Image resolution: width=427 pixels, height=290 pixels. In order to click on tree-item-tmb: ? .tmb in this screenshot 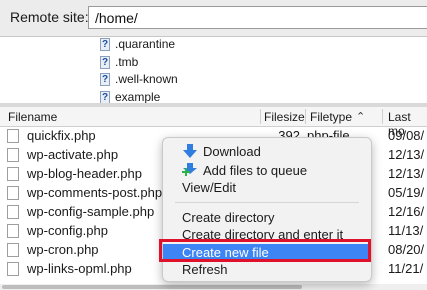, I will do `click(119, 62)`.